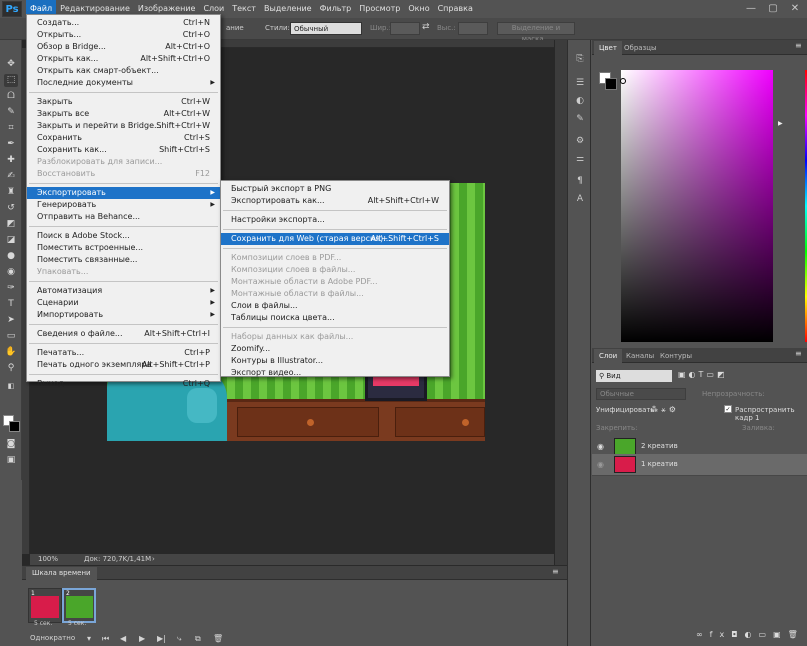 Image resolution: width=807 pixels, height=646 pixels. Describe the element at coordinates (123, 365) in the screenshot. I see `menu-item: Печать одного экземпляра Alt+Shift+Ctrl+P` at that location.